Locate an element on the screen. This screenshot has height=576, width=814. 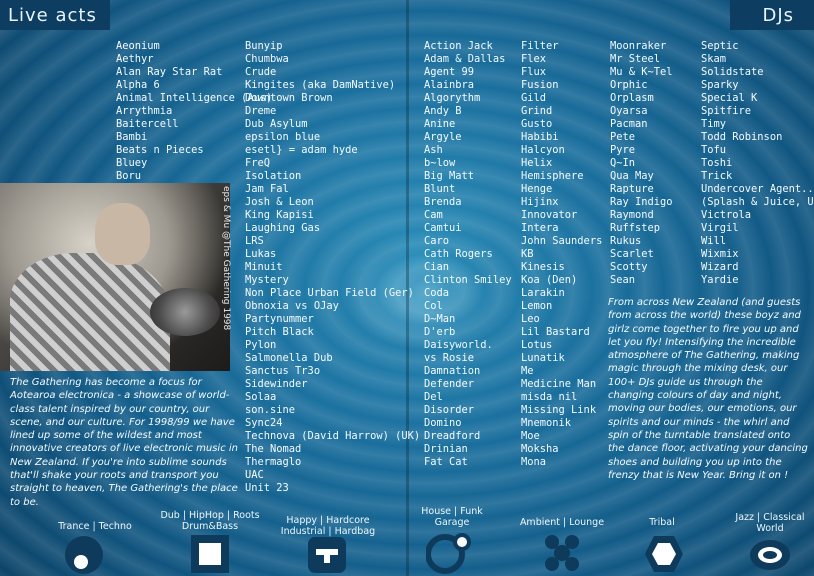
photo-shirt-shape is located at coordinates (90, 312).